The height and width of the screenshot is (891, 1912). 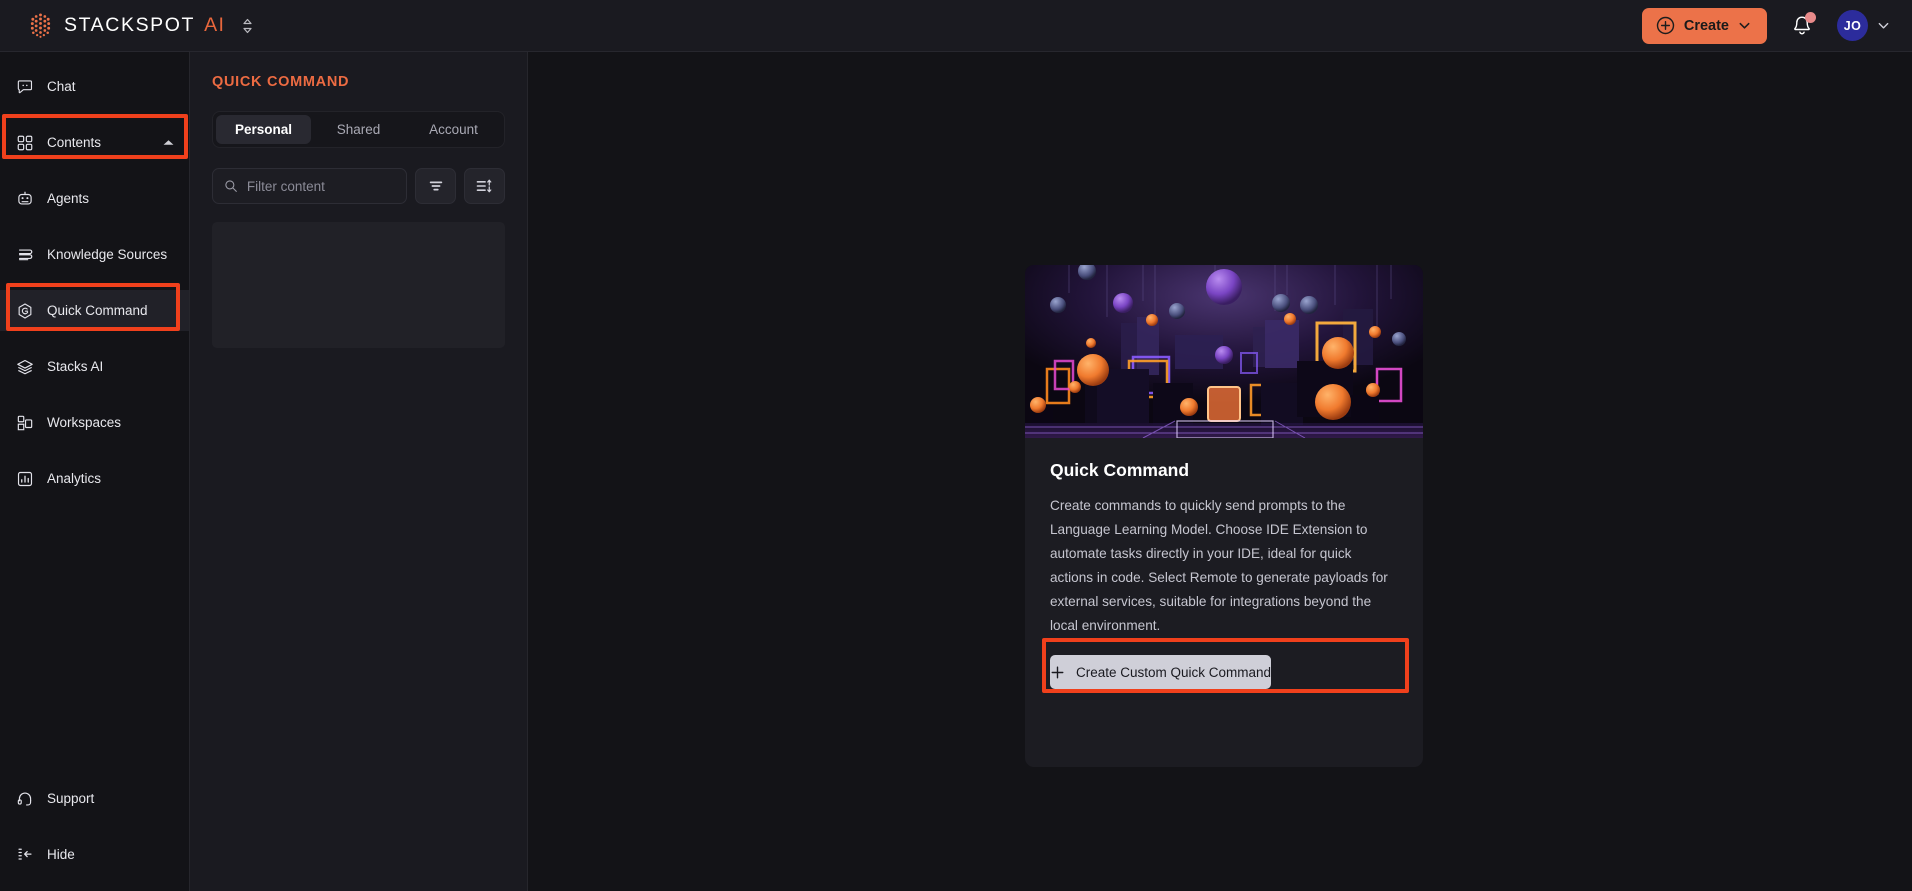 What do you see at coordinates (25, 142) in the screenshot?
I see `grid-squares-icon` at bounding box center [25, 142].